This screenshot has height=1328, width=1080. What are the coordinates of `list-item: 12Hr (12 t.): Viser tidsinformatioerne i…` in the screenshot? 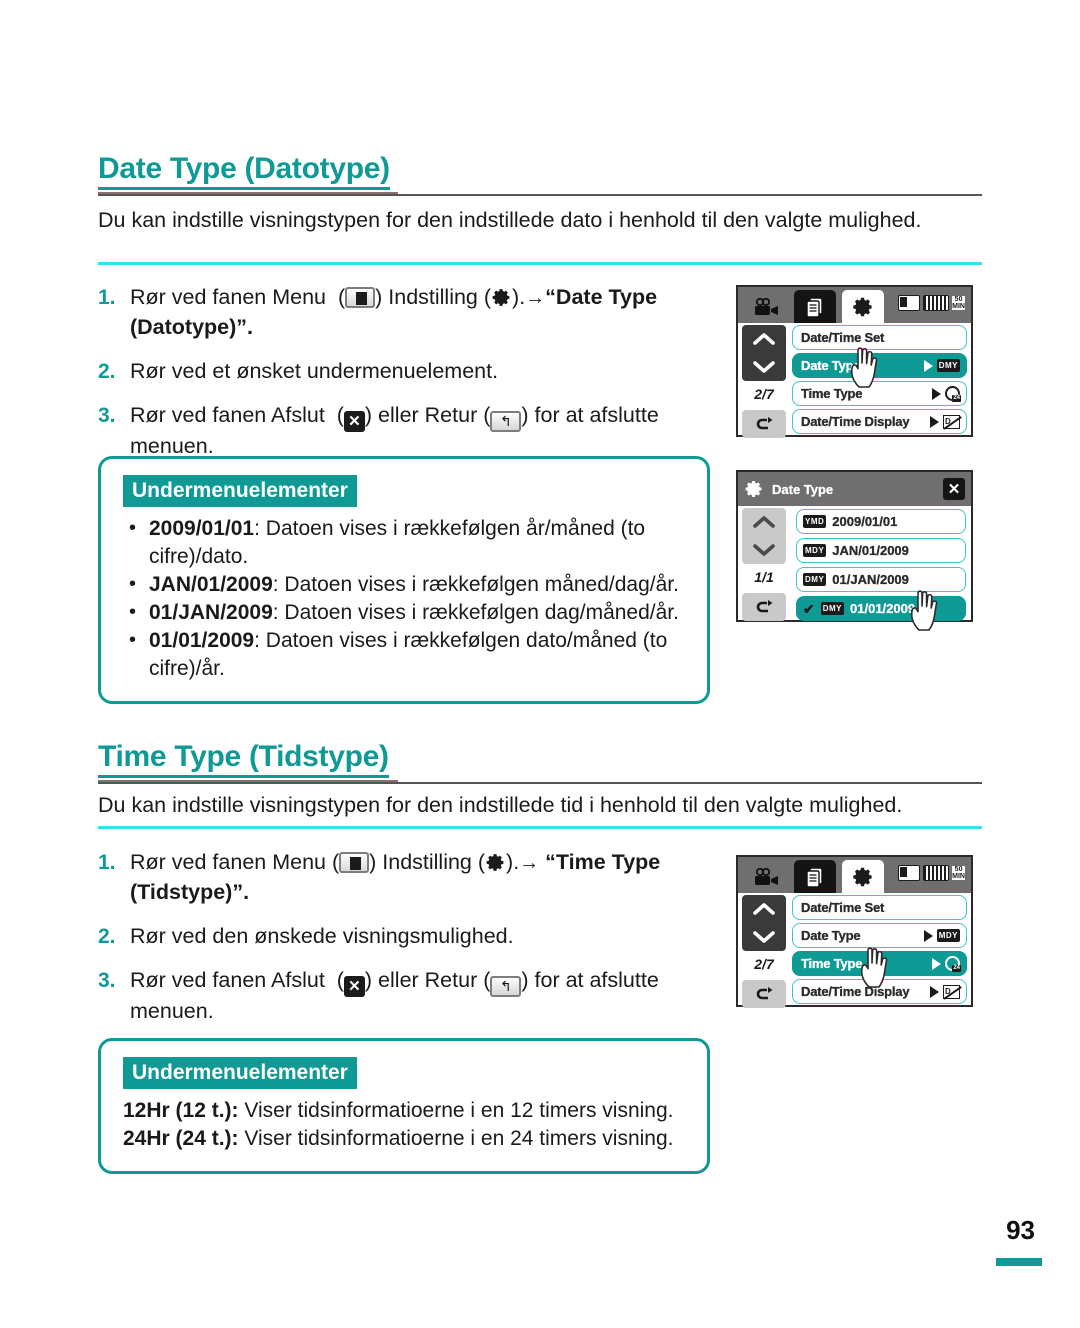 It's located at (405, 1111).